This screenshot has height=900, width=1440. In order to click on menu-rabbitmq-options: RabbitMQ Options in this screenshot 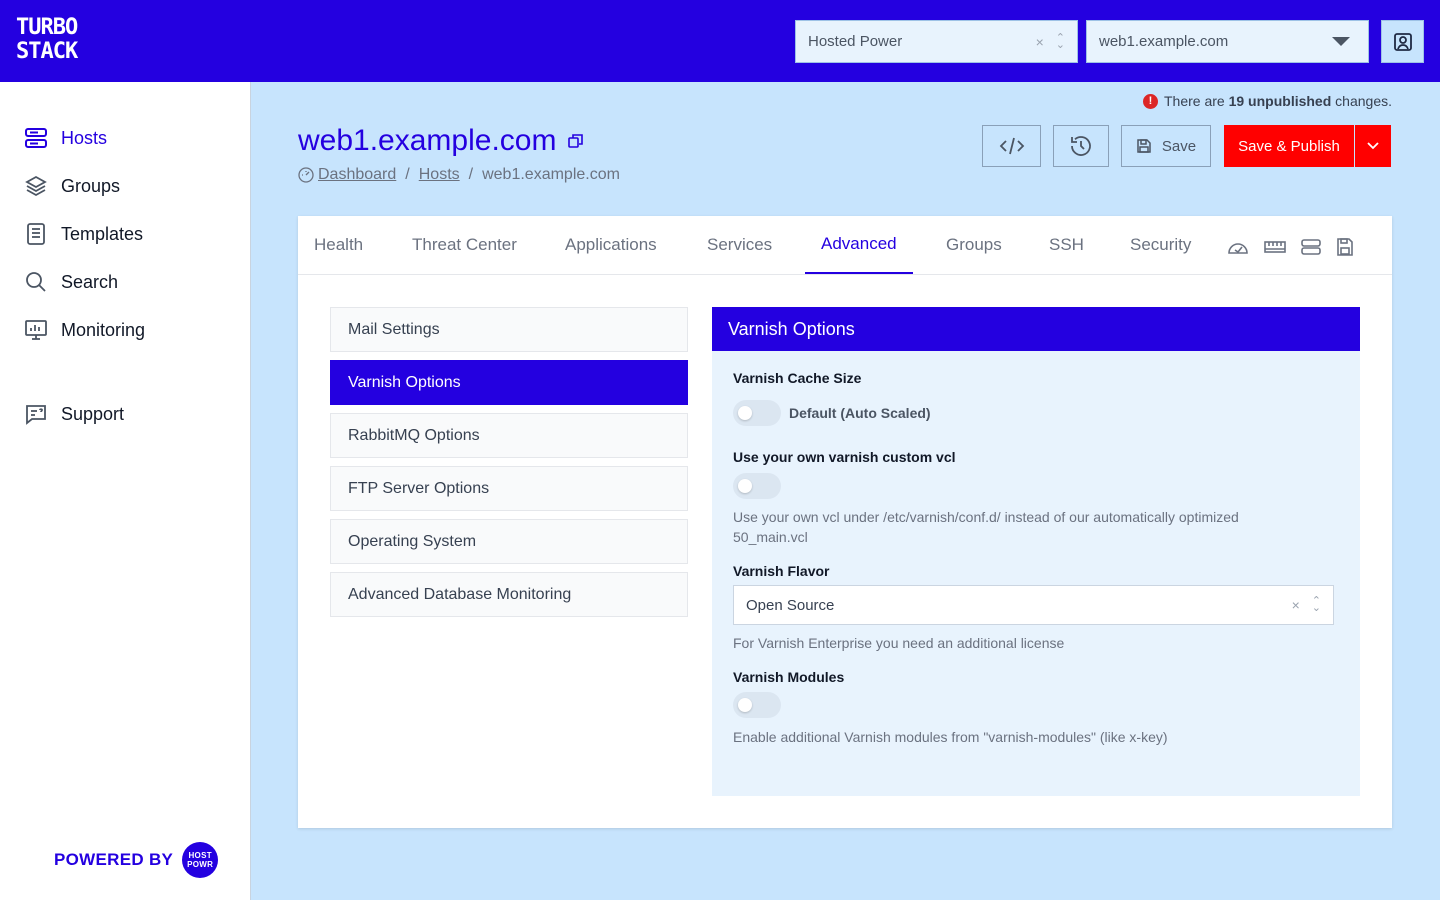, I will do `click(509, 435)`.